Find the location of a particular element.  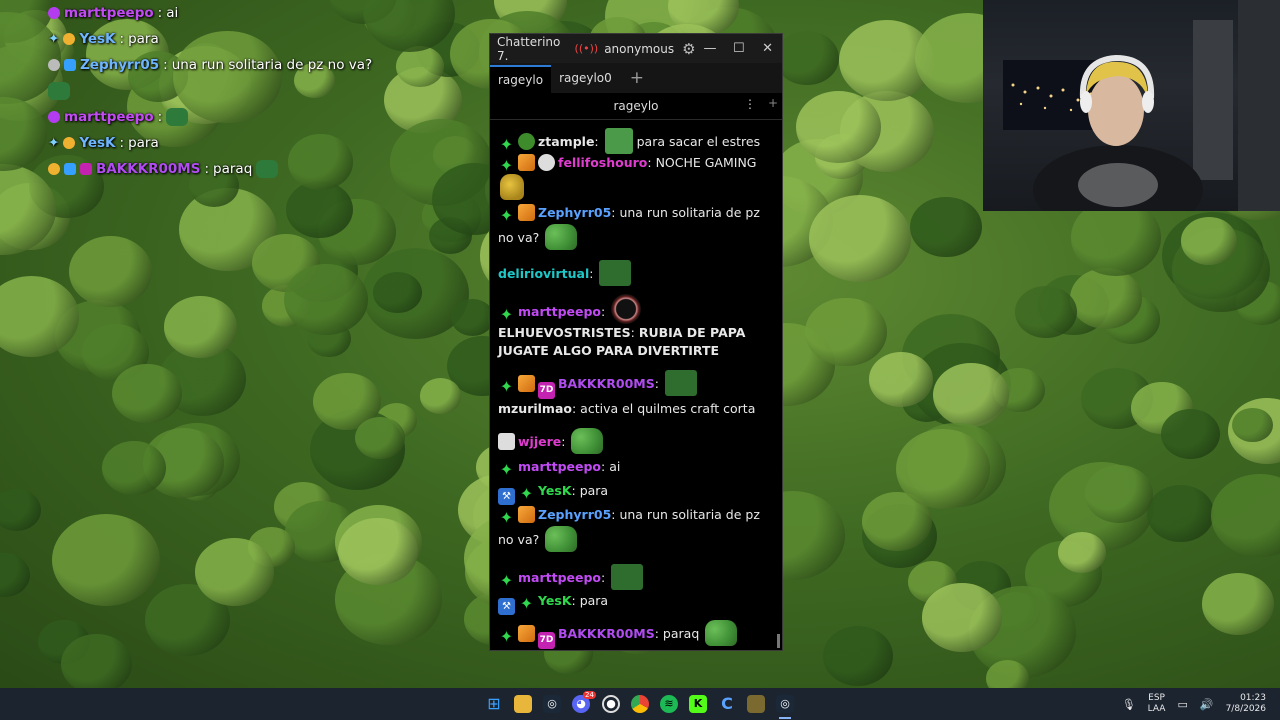

emote-image is located at coordinates (618, 141).